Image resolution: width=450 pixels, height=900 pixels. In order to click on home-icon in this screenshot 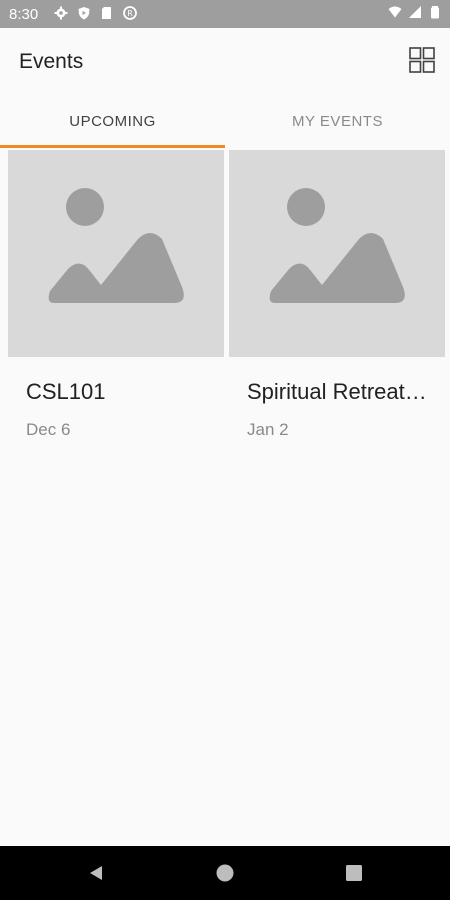, I will do `click(225, 873)`.